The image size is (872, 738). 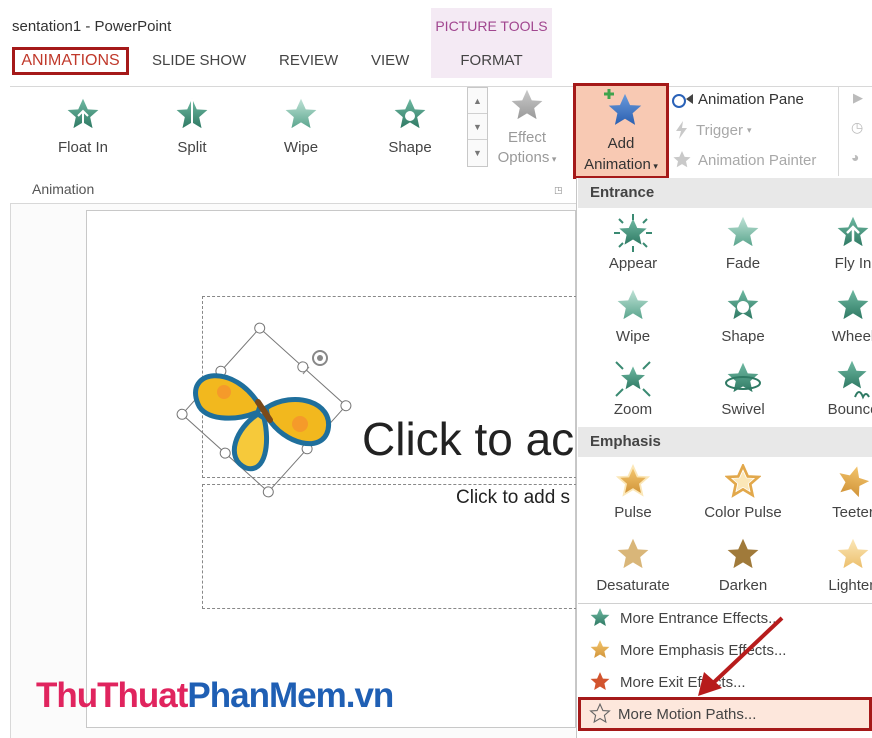 What do you see at coordinates (527, 104) in the screenshot?
I see `effect-options-star-icon` at bounding box center [527, 104].